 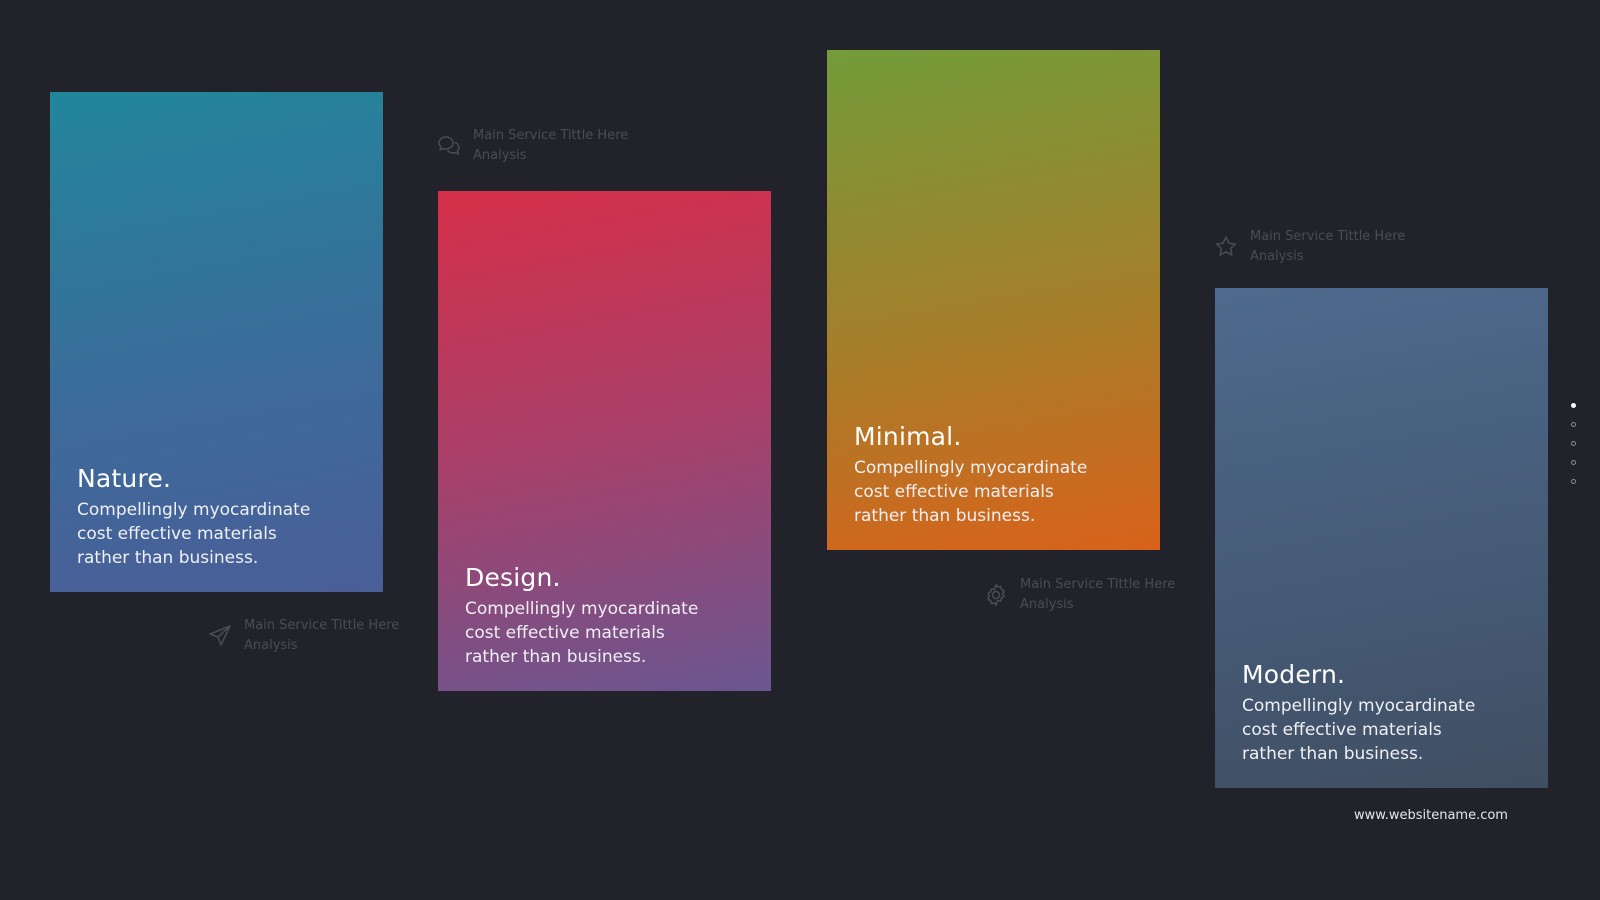 I want to click on website-url: www.websitename.com, so click(x=1431, y=815).